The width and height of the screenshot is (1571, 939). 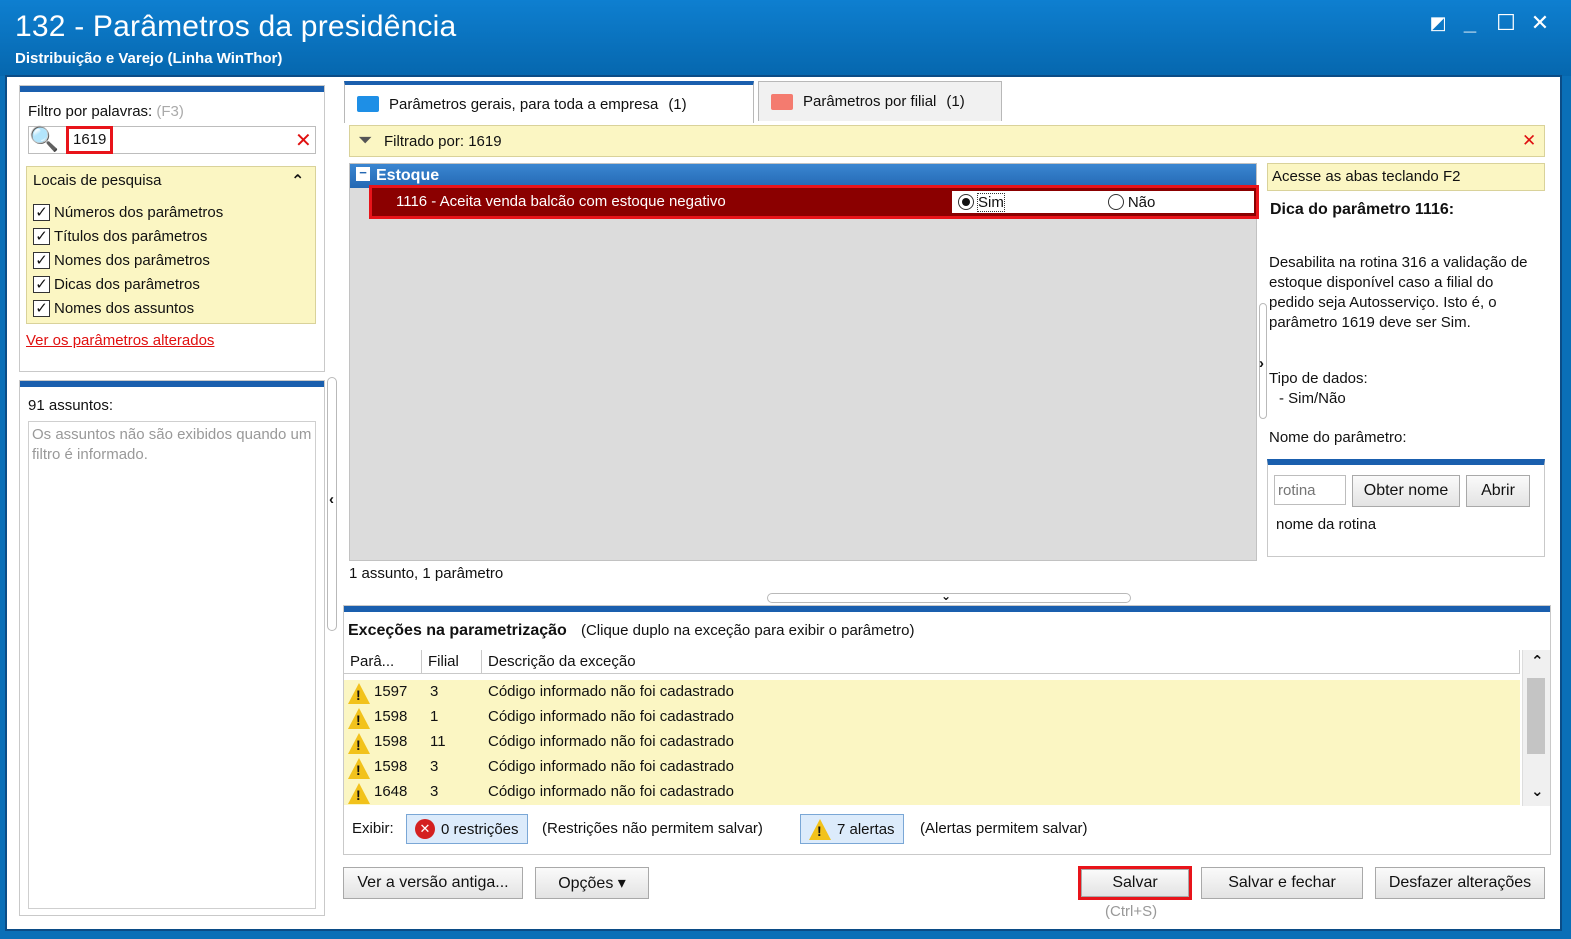 What do you see at coordinates (120, 340) in the screenshot?
I see `changed-params-link: Ver os parâmetros alterados` at bounding box center [120, 340].